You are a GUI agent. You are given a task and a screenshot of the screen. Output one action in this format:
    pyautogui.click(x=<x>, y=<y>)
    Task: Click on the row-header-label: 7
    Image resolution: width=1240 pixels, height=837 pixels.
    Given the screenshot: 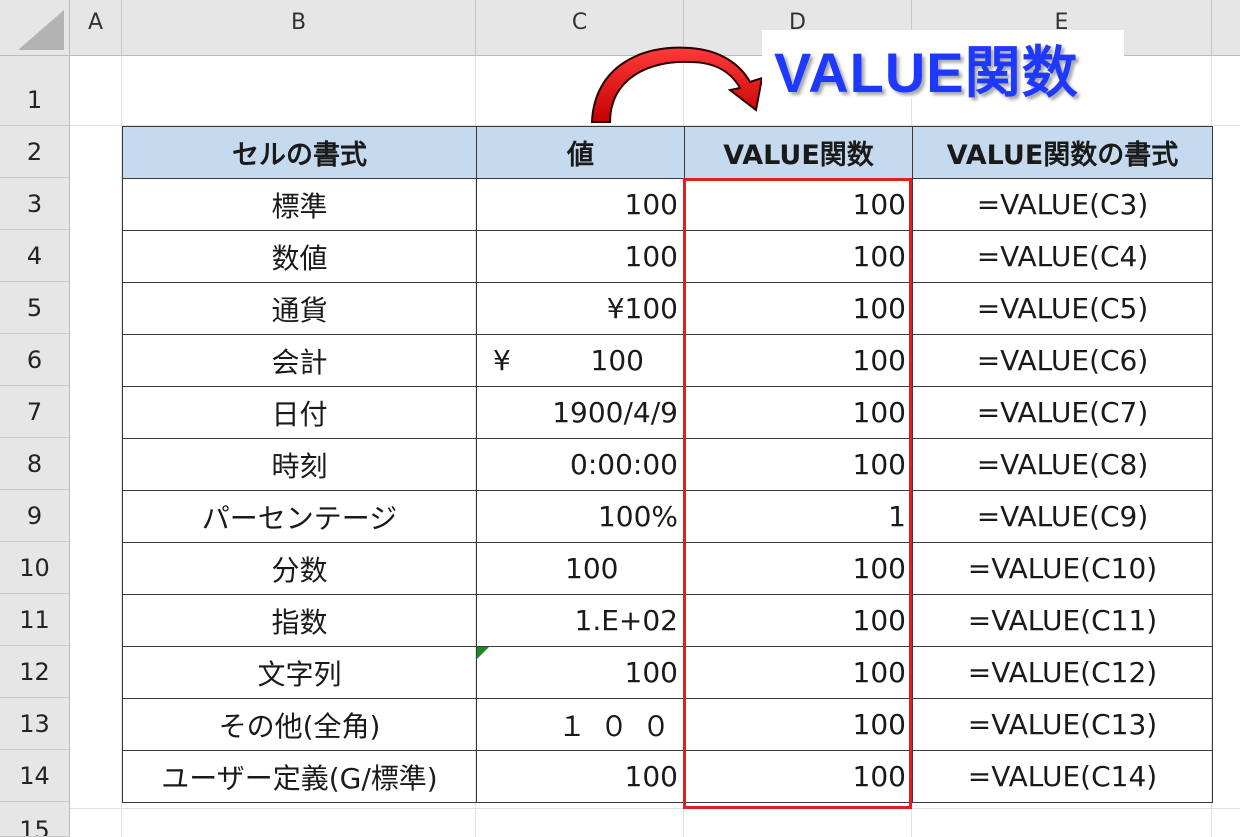 What is the action you would take?
    pyautogui.click(x=34, y=412)
    